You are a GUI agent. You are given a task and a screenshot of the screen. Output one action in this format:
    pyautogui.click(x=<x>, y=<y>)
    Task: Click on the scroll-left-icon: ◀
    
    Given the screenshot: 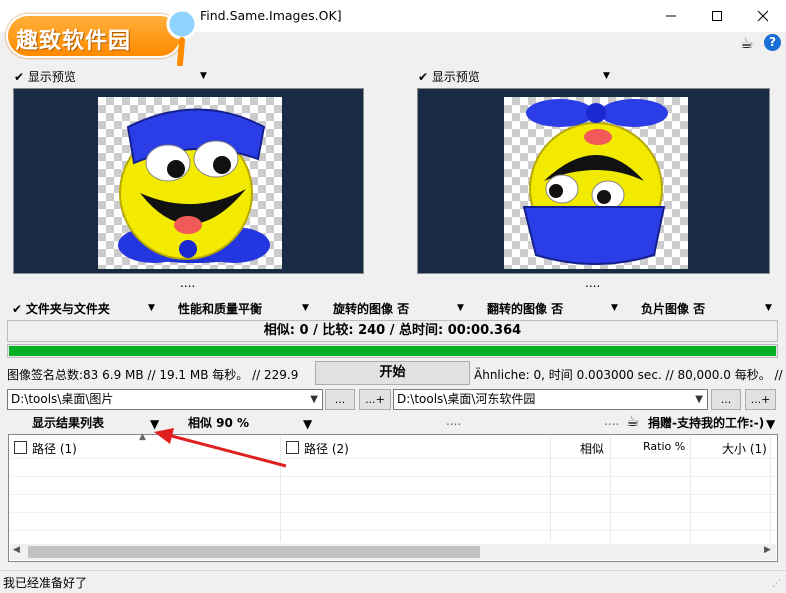 What is the action you would take?
    pyautogui.click(x=16, y=550)
    